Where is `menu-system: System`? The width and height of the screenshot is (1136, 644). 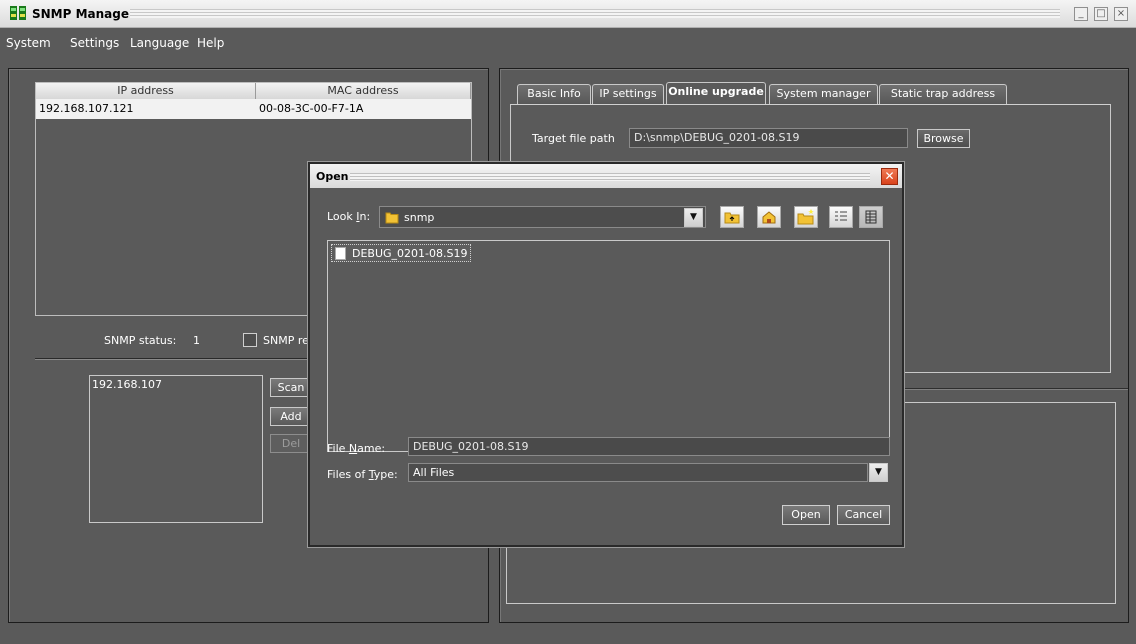 menu-system: System is located at coordinates (28, 43).